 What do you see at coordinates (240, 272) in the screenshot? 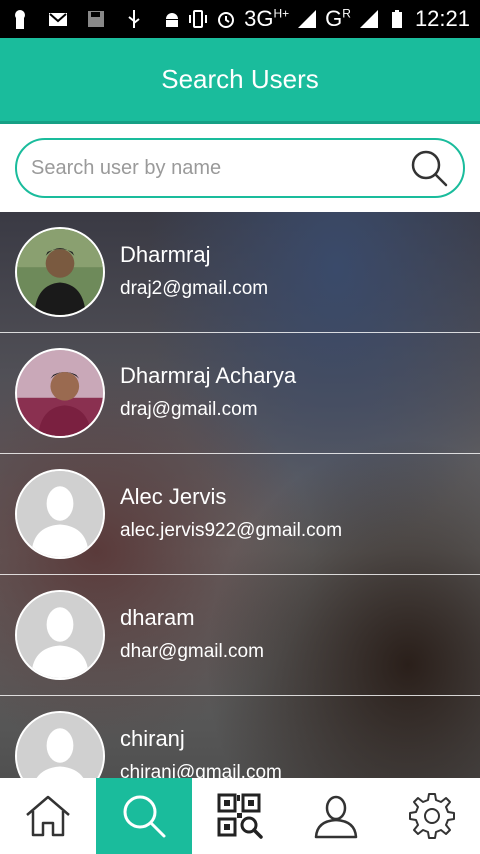
I see `list-item: Dharmraj draj2@gmail.com` at bounding box center [240, 272].